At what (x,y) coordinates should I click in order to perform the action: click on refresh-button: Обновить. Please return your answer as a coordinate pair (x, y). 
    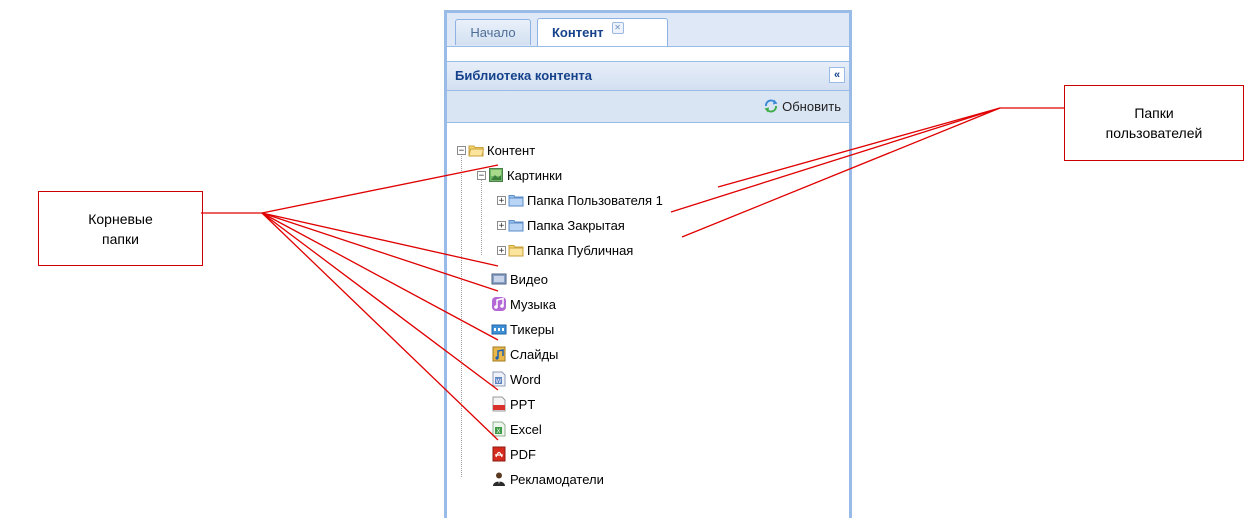
    Looking at the image, I should click on (802, 106).